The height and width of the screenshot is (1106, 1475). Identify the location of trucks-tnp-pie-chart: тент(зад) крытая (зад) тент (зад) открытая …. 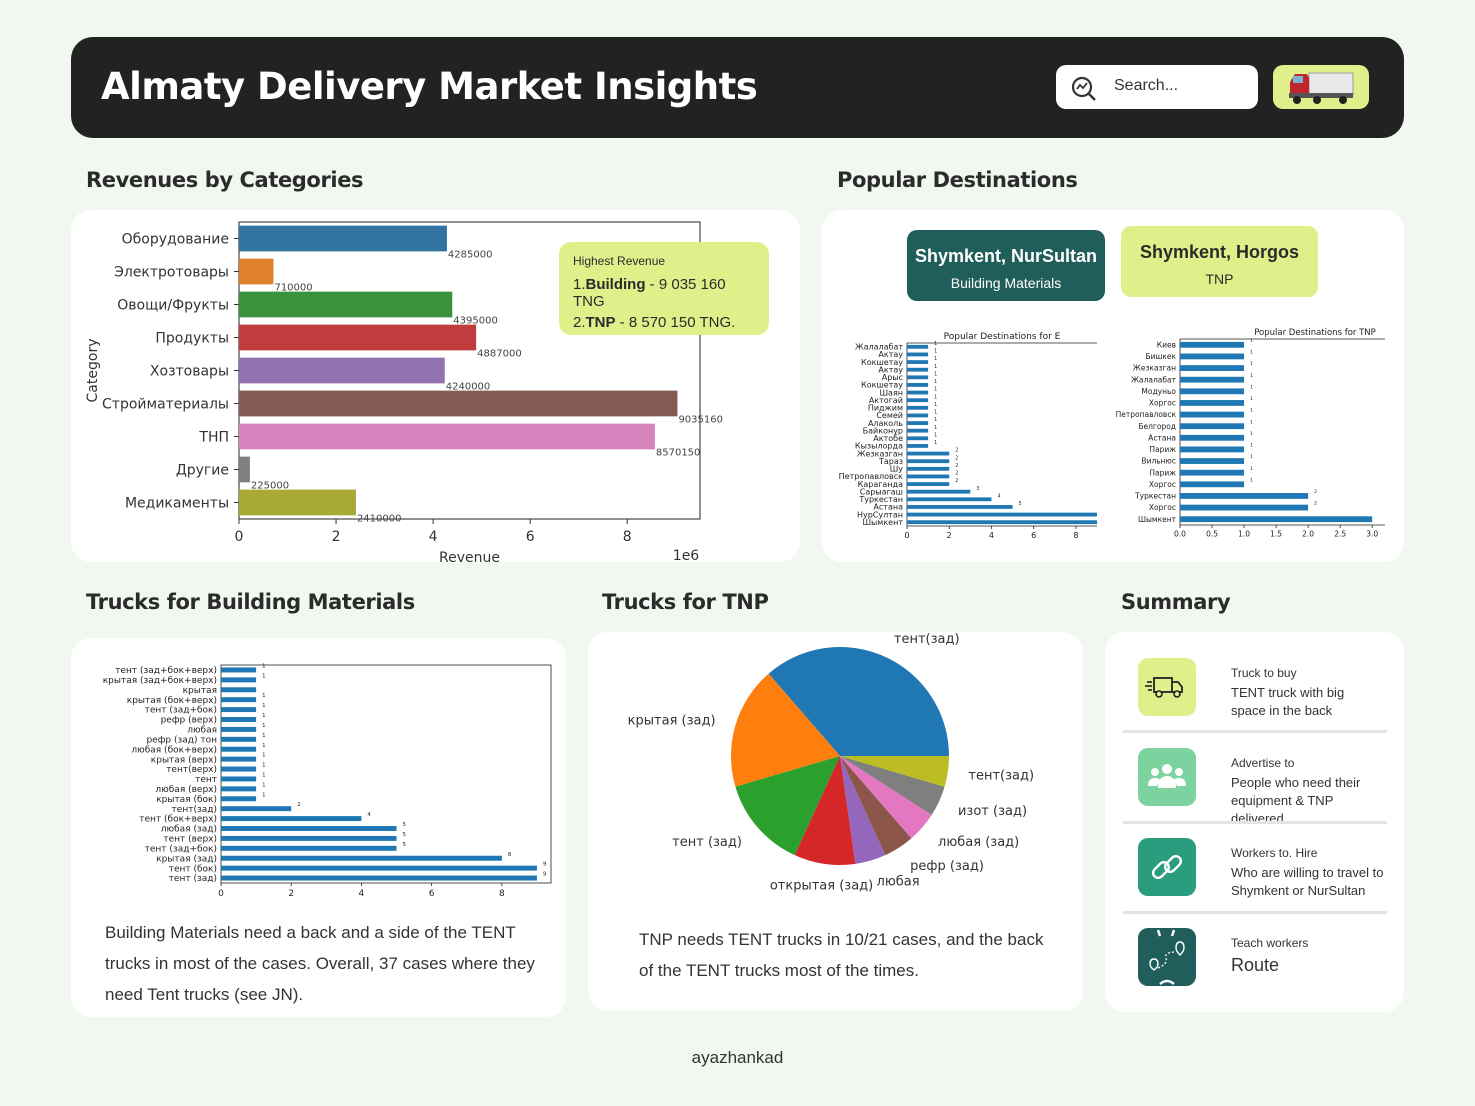
(831, 762).